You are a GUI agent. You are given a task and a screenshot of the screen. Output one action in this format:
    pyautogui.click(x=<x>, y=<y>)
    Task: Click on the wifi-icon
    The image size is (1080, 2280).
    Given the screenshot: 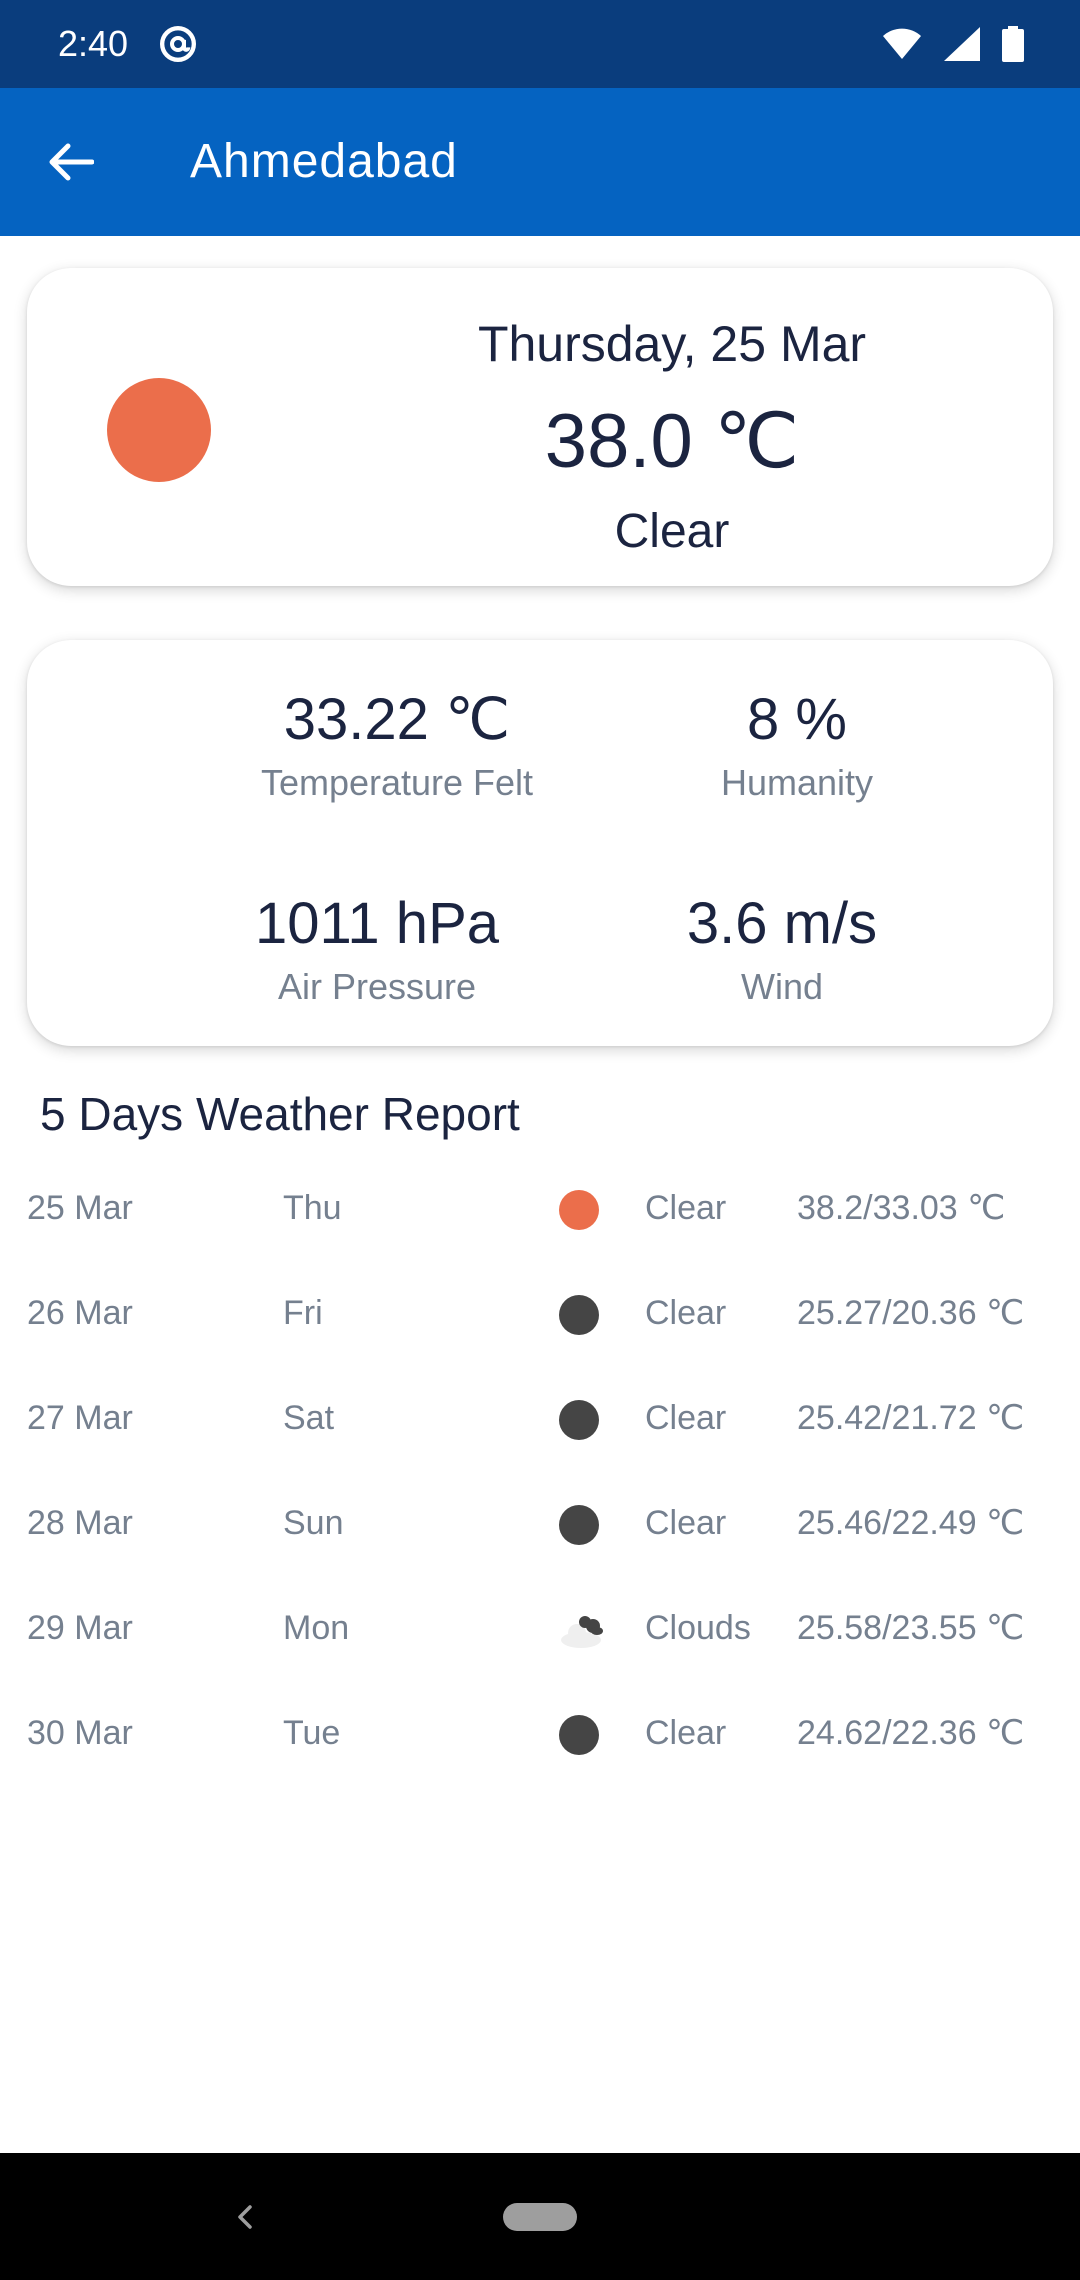 What is the action you would take?
    pyautogui.click(x=902, y=43)
    